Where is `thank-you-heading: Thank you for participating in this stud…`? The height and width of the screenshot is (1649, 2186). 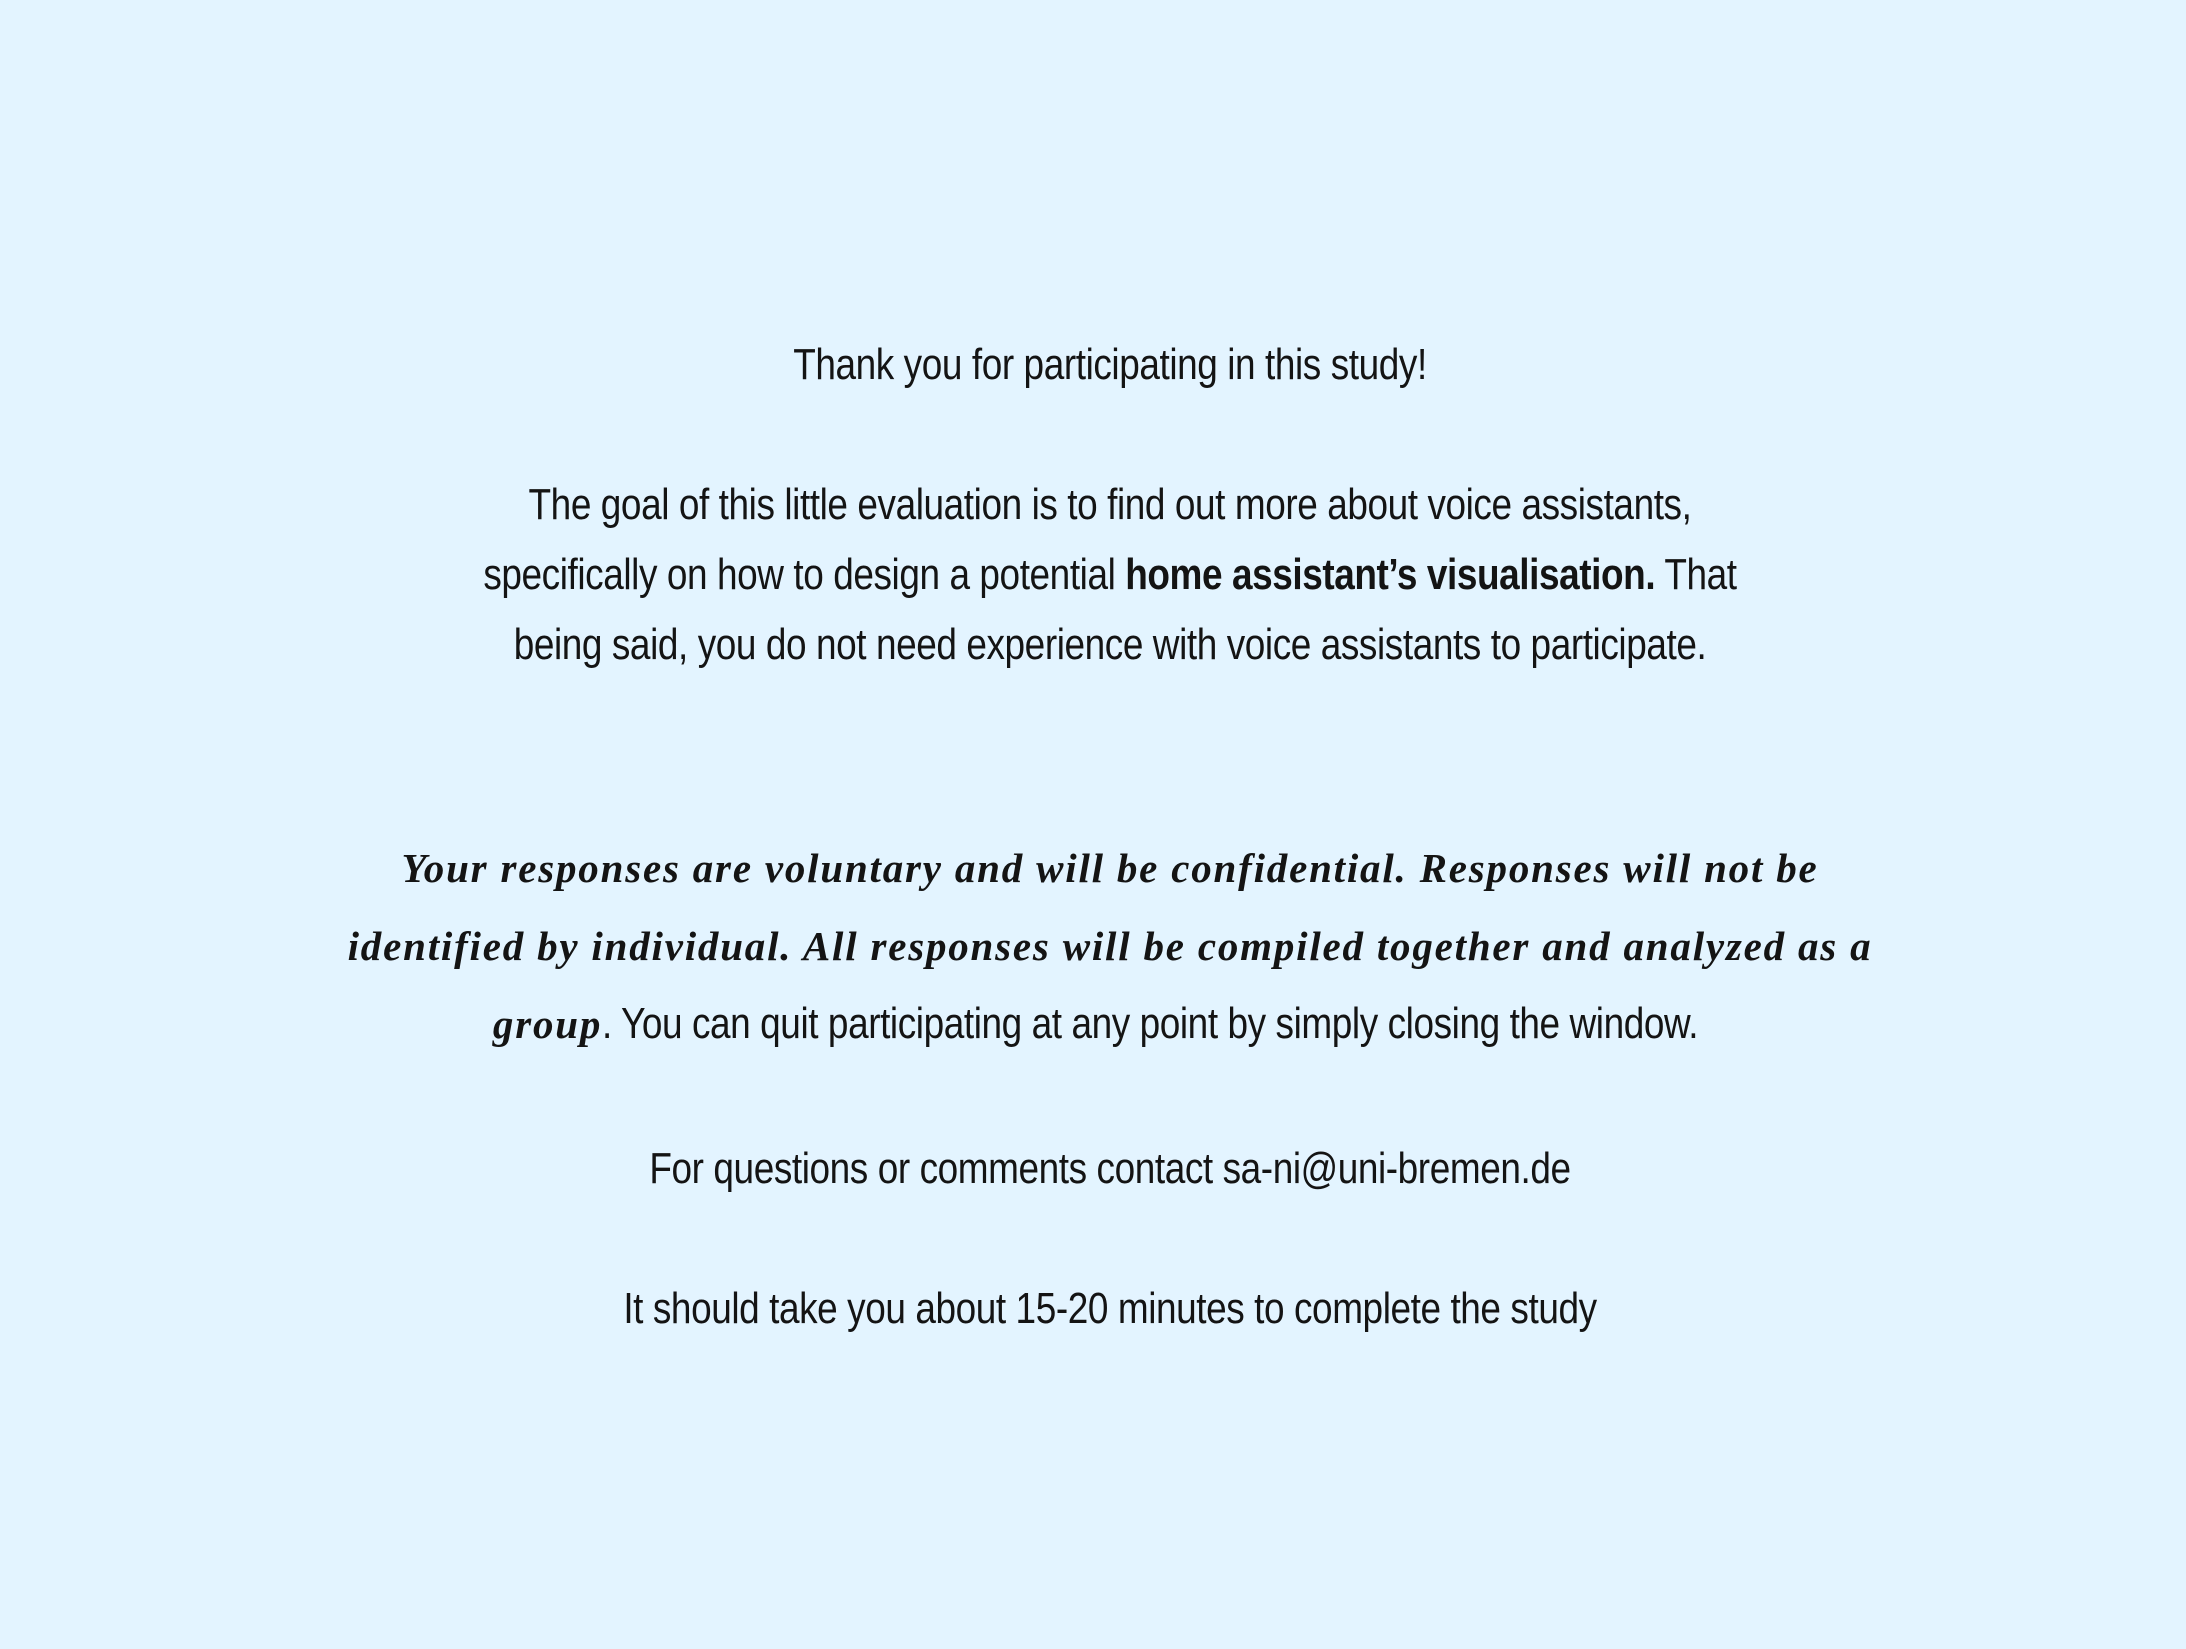 thank-you-heading: Thank you for participating in this stud… is located at coordinates (1110, 364).